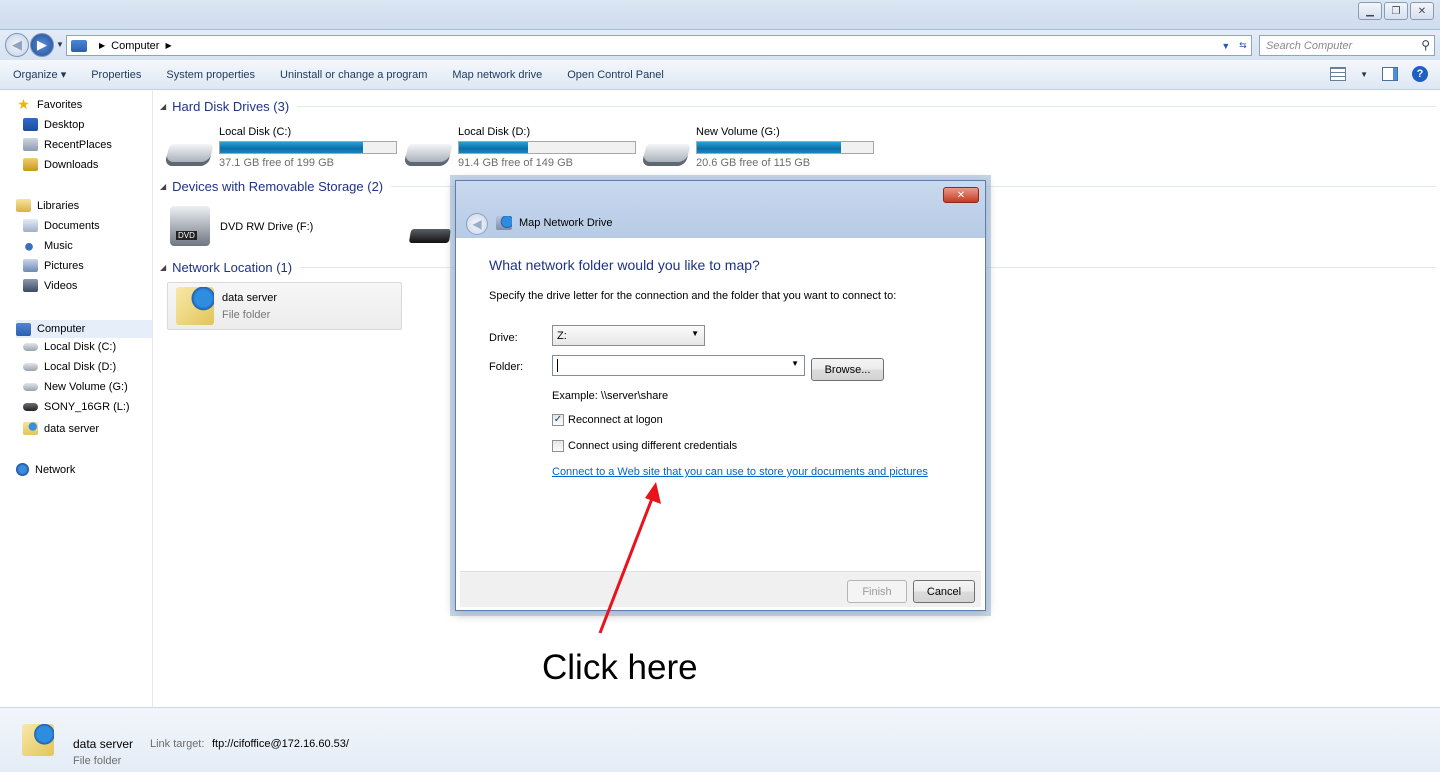  Describe the element at coordinates (266, 227) in the screenshot. I see `dvd-drive-label: DVD RW Drive (F:)` at that location.